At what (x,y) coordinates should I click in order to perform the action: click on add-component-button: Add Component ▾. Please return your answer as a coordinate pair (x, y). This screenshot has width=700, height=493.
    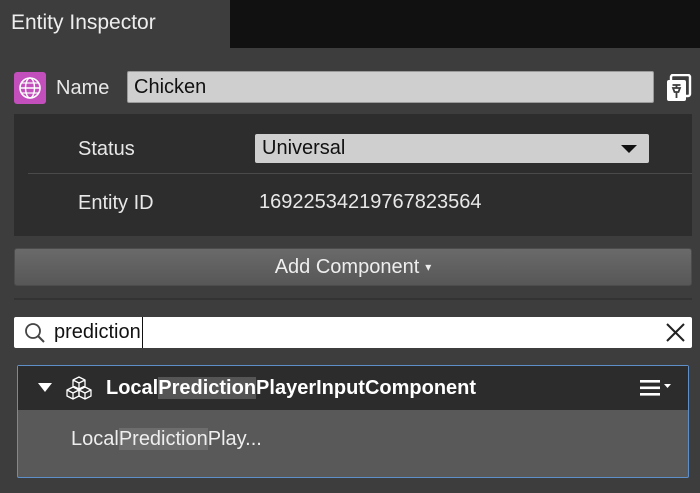
    Looking at the image, I should click on (353, 267).